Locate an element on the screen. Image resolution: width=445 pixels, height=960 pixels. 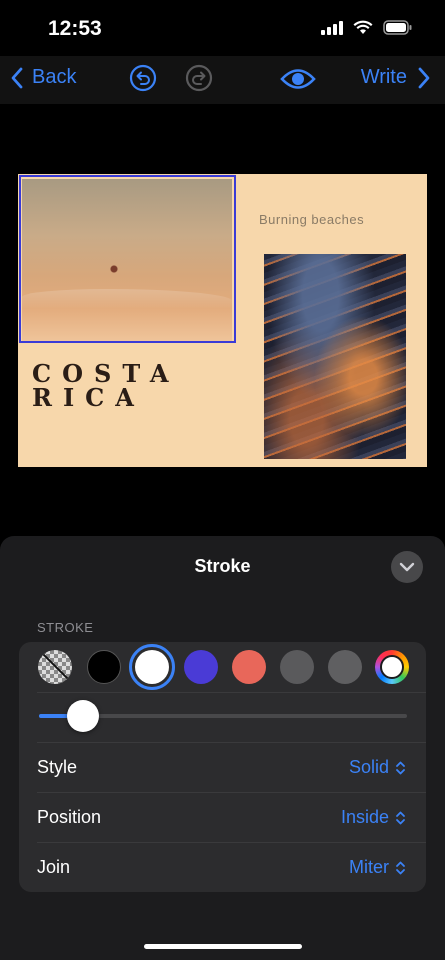
divider is located at coordinates (231, 692).